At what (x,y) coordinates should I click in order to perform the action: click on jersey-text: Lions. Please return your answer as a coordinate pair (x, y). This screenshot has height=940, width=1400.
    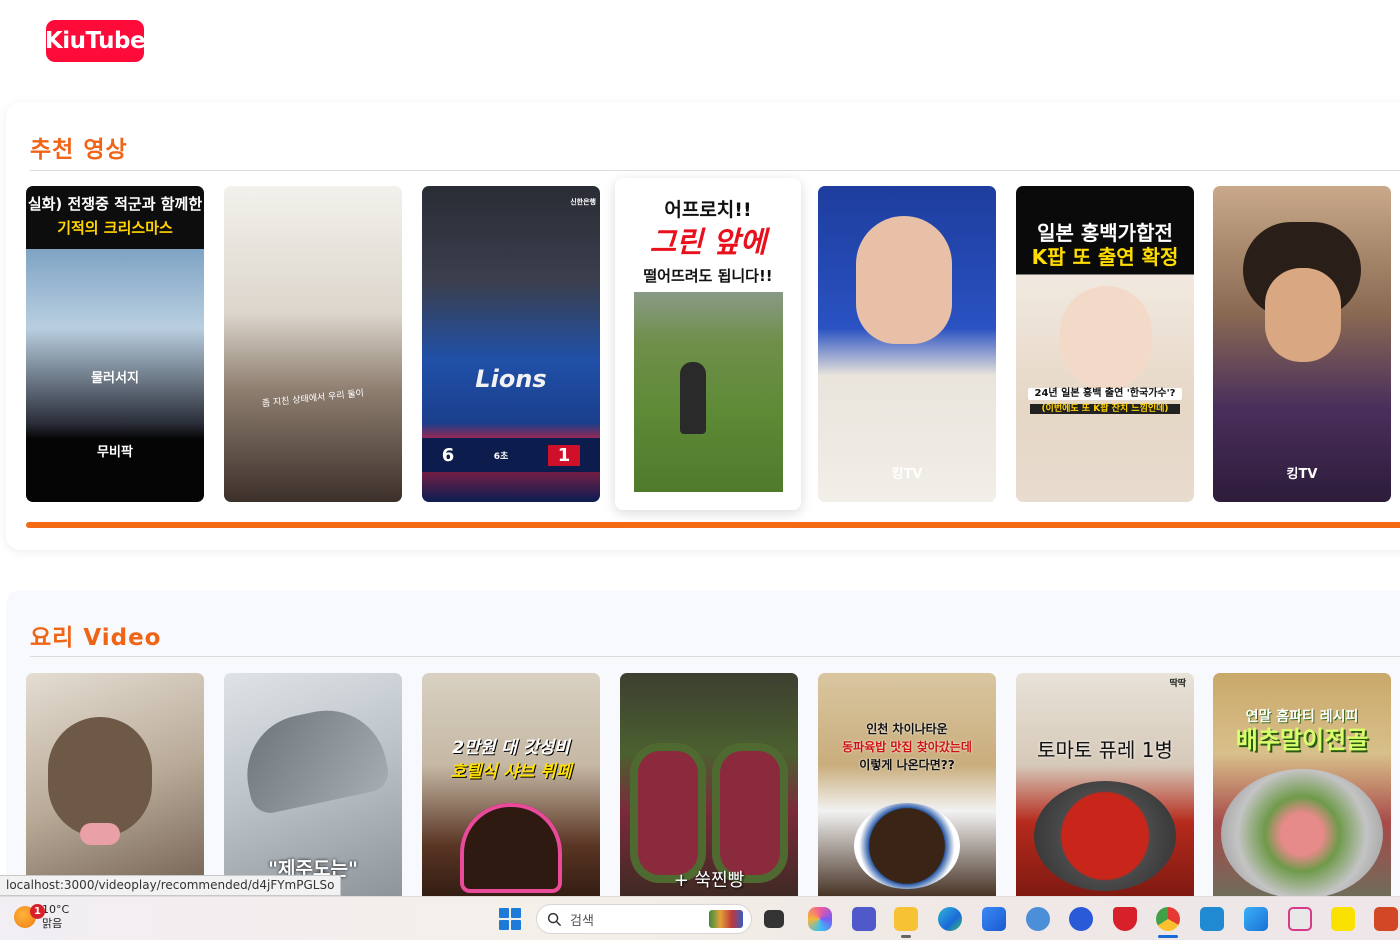
    Looking at the image, I should click on (511, 379).